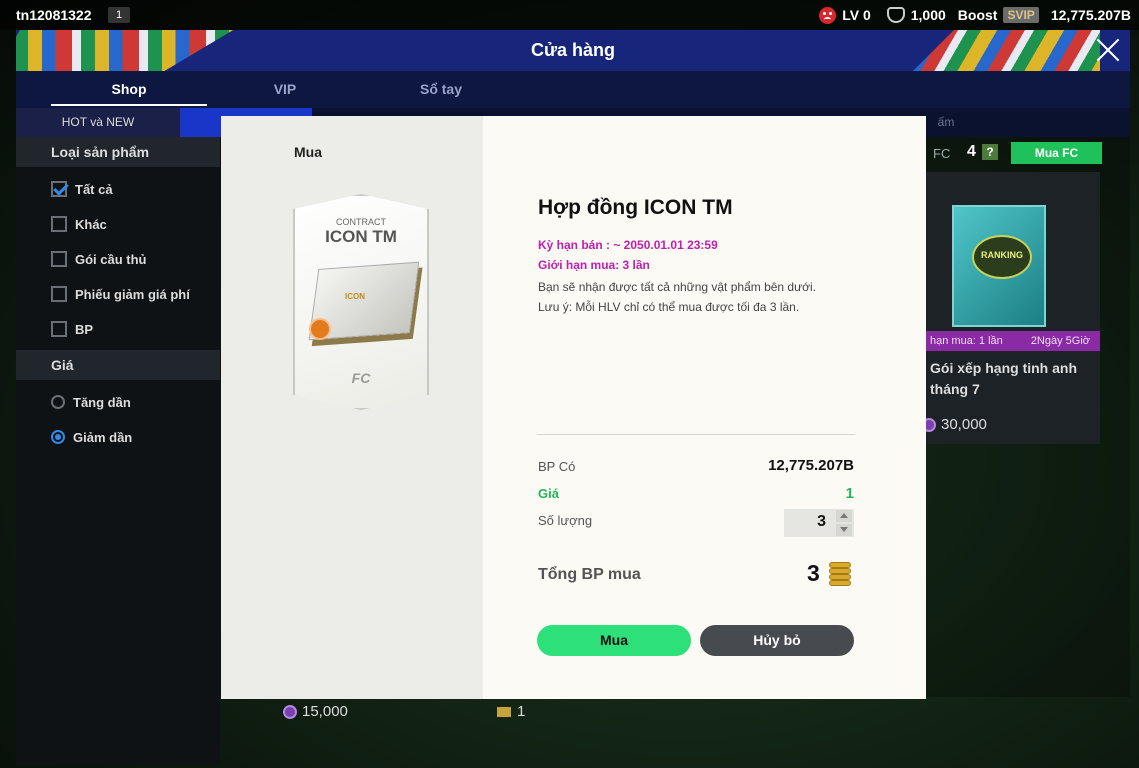 The height and width of the screenshot is (768, 1139). I want to click on limit-text: hạn mua: 1 lần, so click(966, 341).